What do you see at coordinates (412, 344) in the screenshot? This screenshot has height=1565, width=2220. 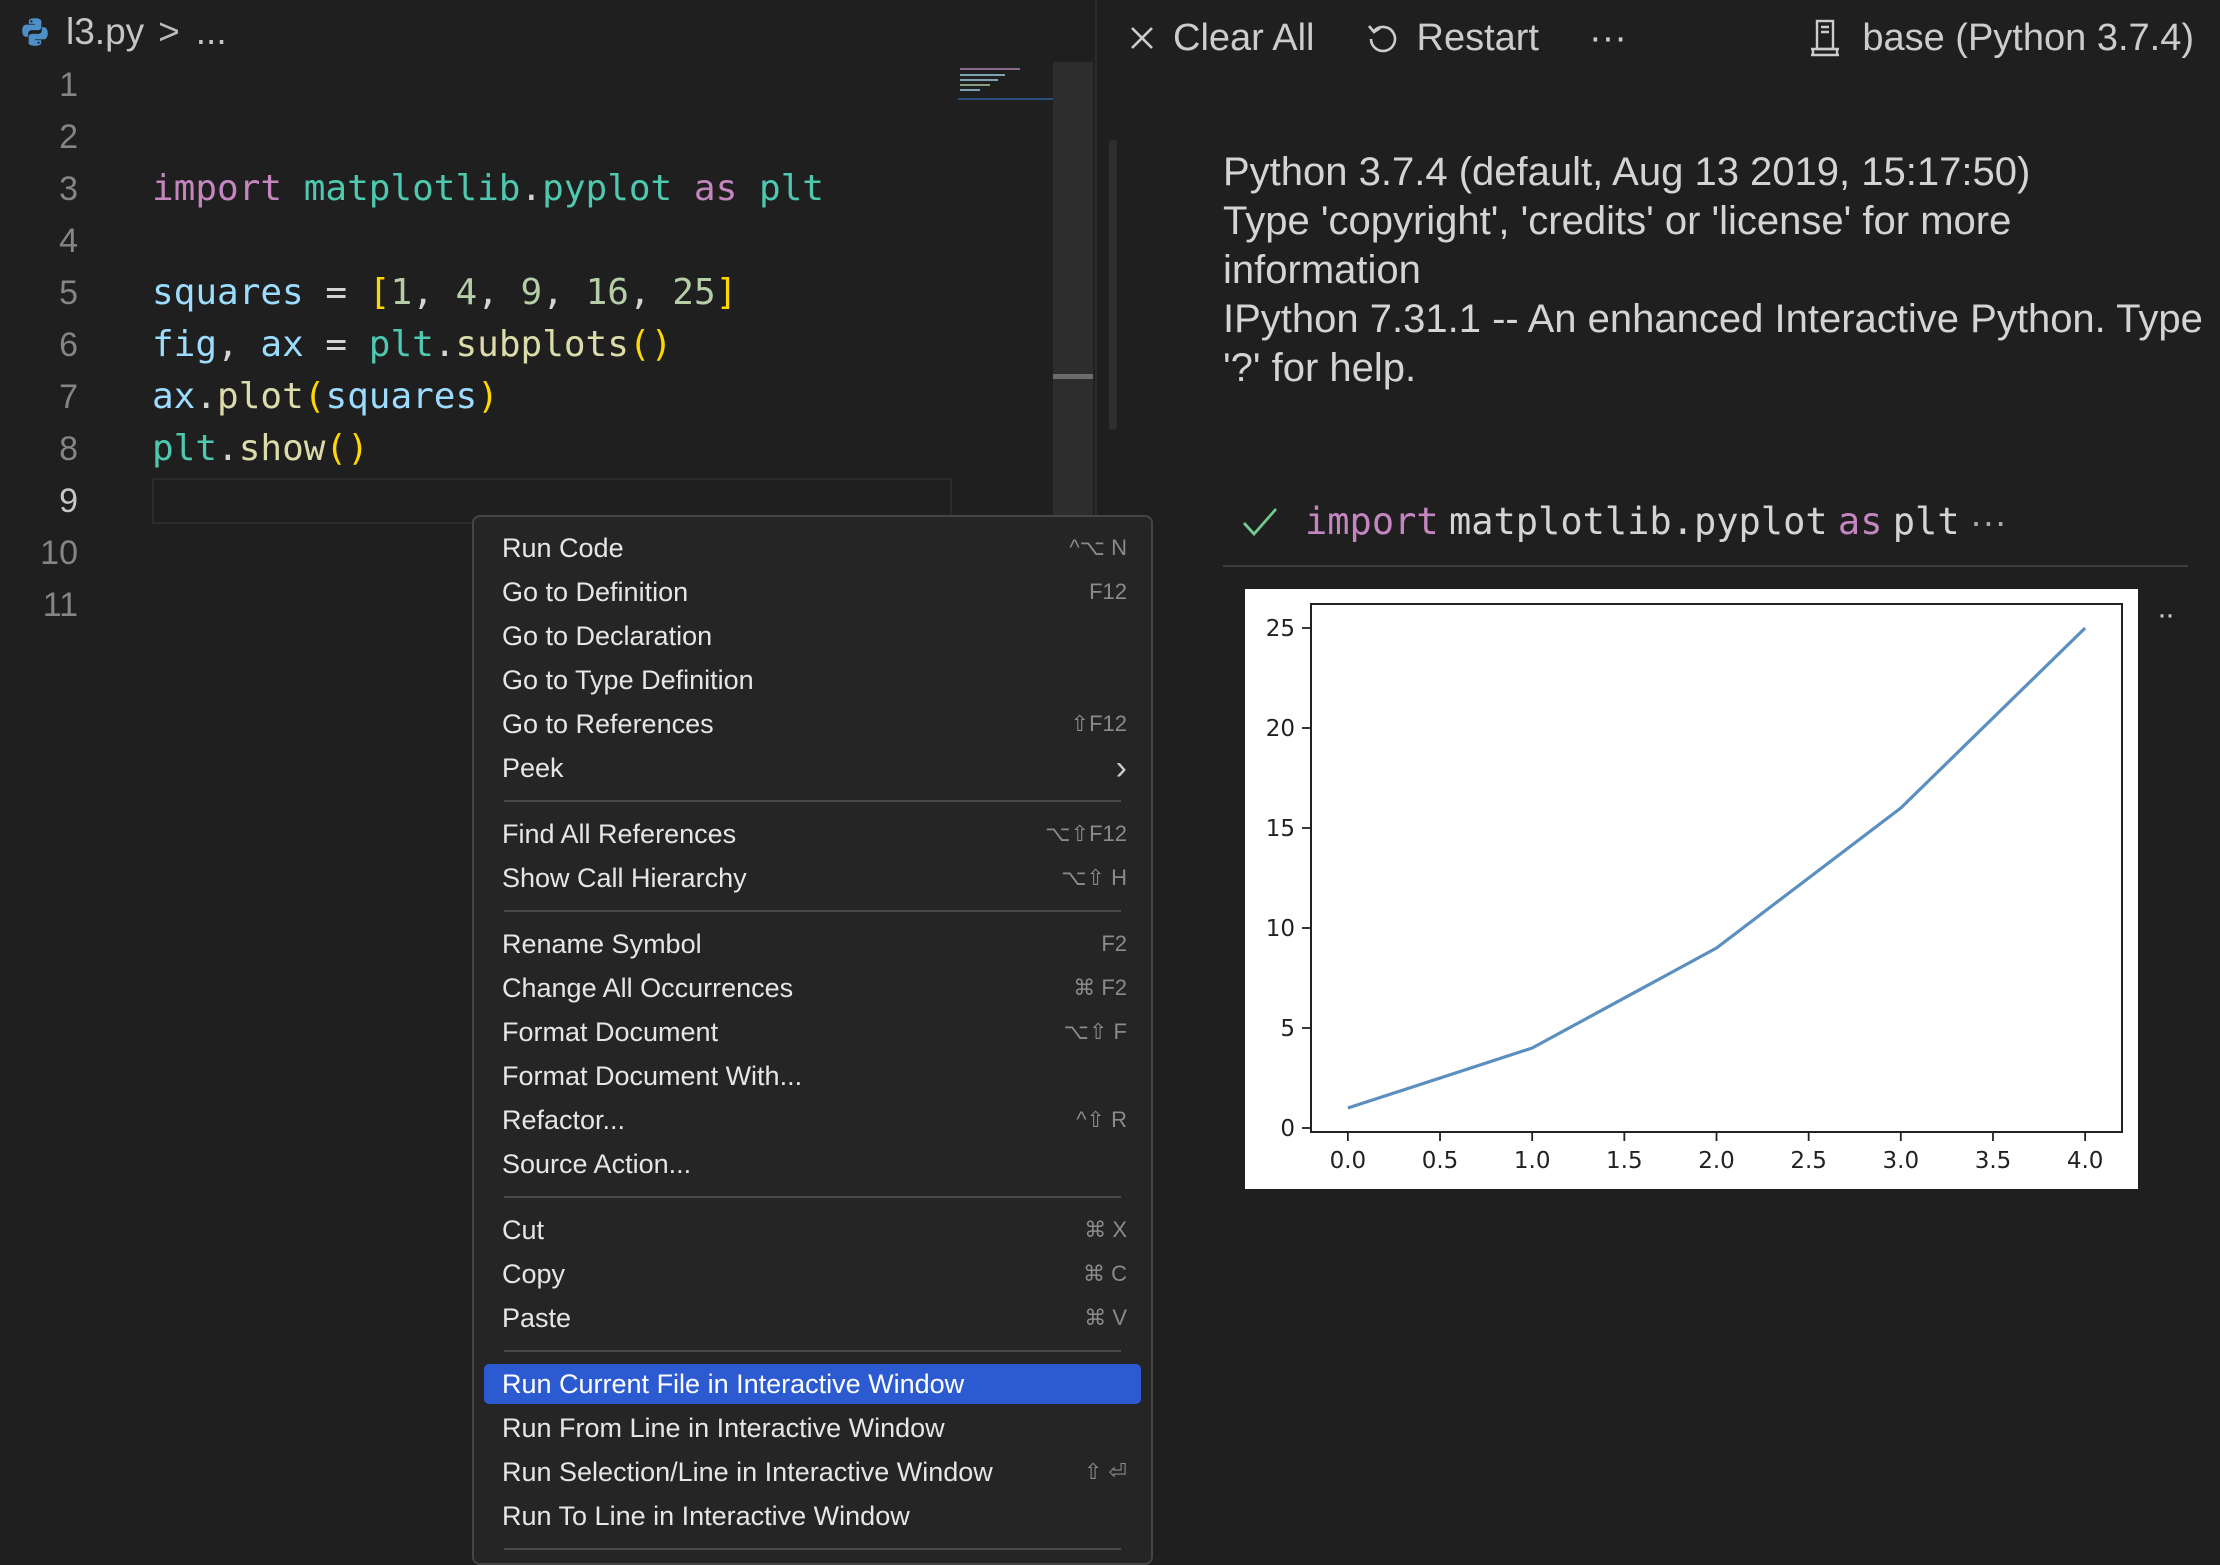 I see `code-line-6: fig, ax = plt.subplots()` at bounding box center [412, 344].